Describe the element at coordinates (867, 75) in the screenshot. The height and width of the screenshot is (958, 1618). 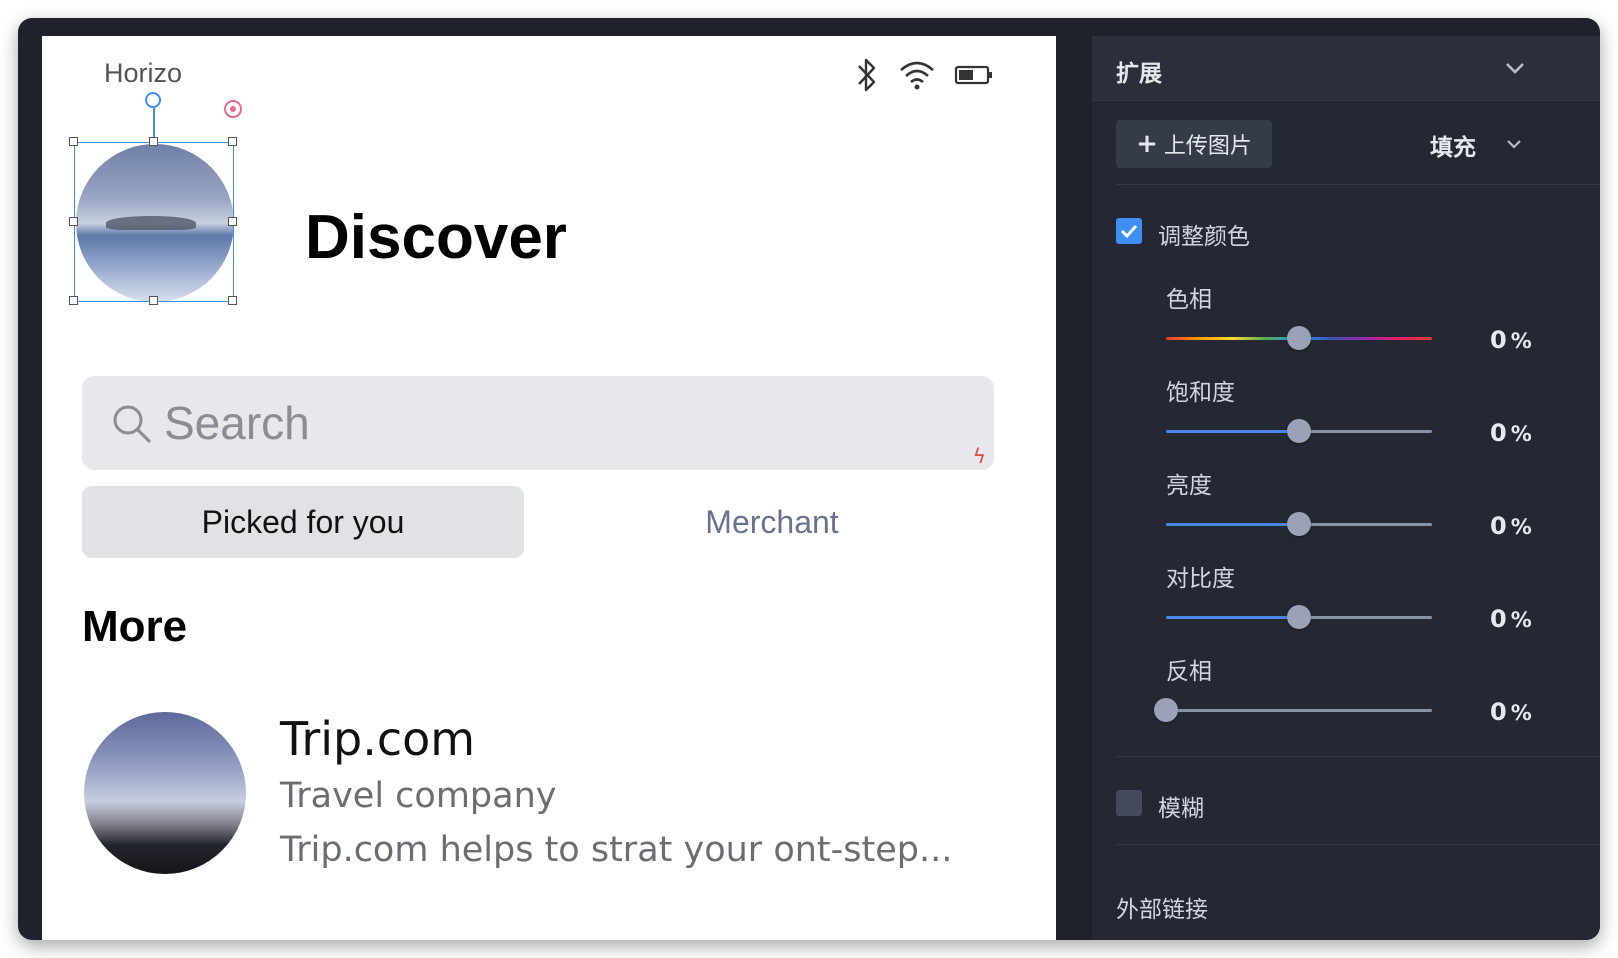
I see `bluetooth-icon` at that location.